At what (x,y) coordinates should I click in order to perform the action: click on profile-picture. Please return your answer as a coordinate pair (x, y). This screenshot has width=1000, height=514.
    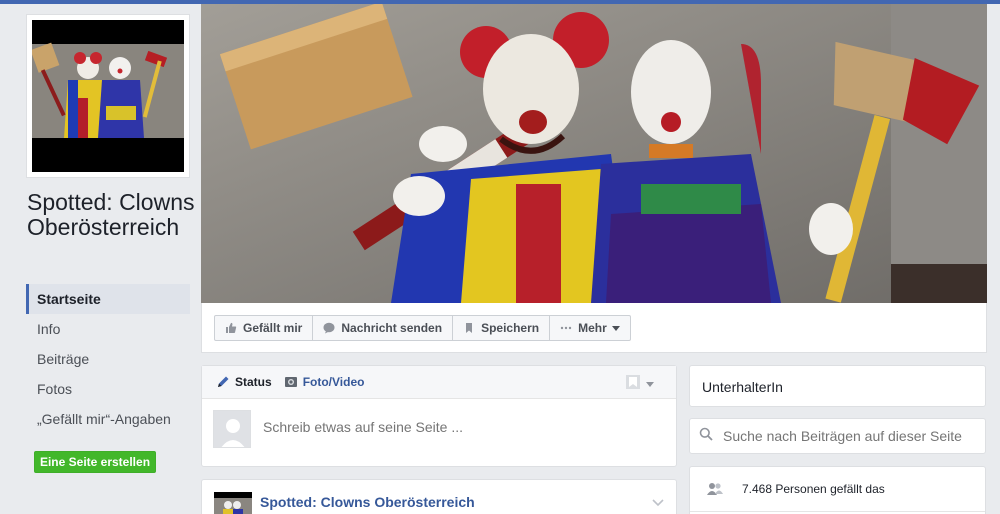
    Looking at the image, I should click on (108, 96).